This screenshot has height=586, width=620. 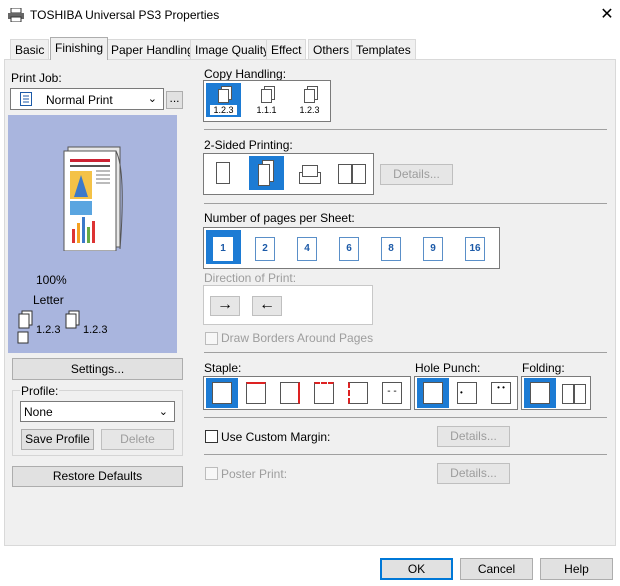 What do you see at coordinates (574, 393) in the screenshot?
I see `folding-half-button` at bounding box center [574, 393].